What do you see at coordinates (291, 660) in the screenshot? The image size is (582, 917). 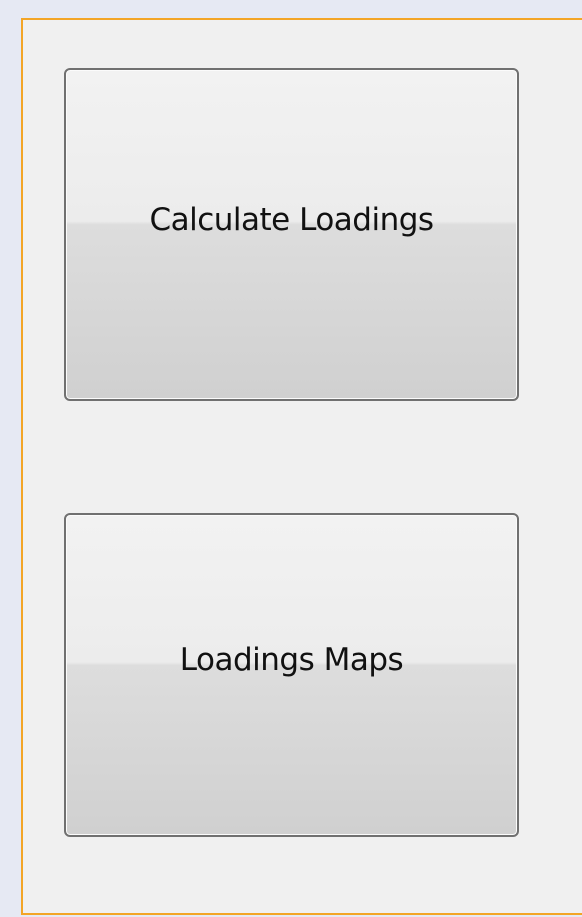 I see `loadings-maps-label: Loadings Maps` at bounding box center [291, 660].